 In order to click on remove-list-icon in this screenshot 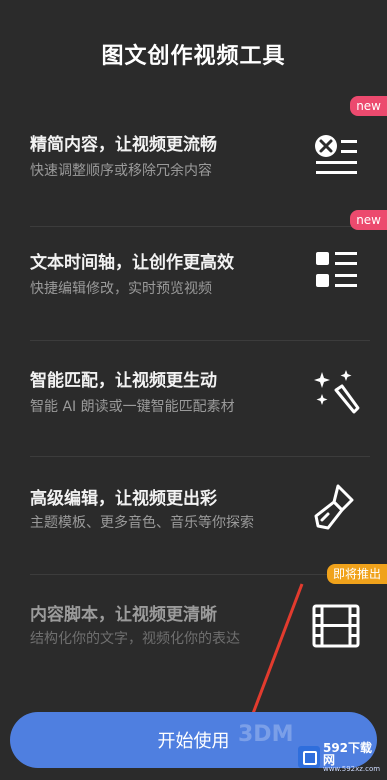, I will do `click(336, 154)`.